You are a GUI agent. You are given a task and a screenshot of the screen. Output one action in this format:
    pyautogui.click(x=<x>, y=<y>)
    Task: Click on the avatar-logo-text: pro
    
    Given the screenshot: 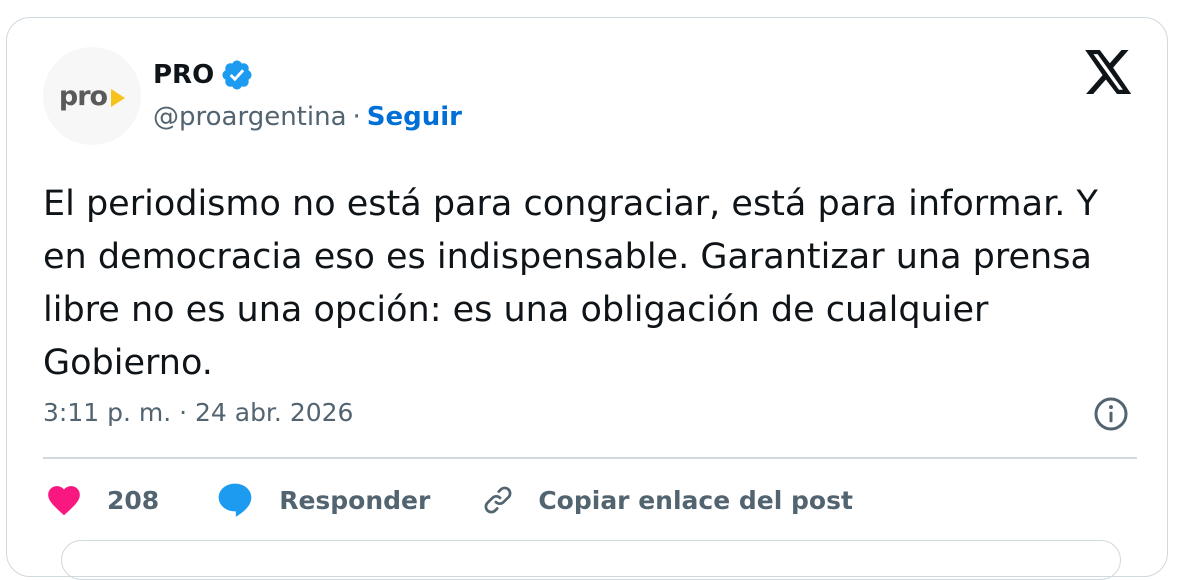 What is the action you would take?
    pyautogui.click(x=83, y=96)
    